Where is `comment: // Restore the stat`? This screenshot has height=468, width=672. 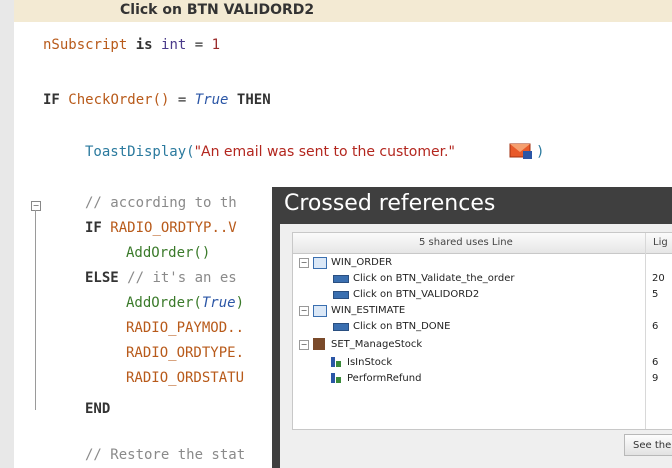
comment: // Restore the stat is located at coordinates (165, 455).